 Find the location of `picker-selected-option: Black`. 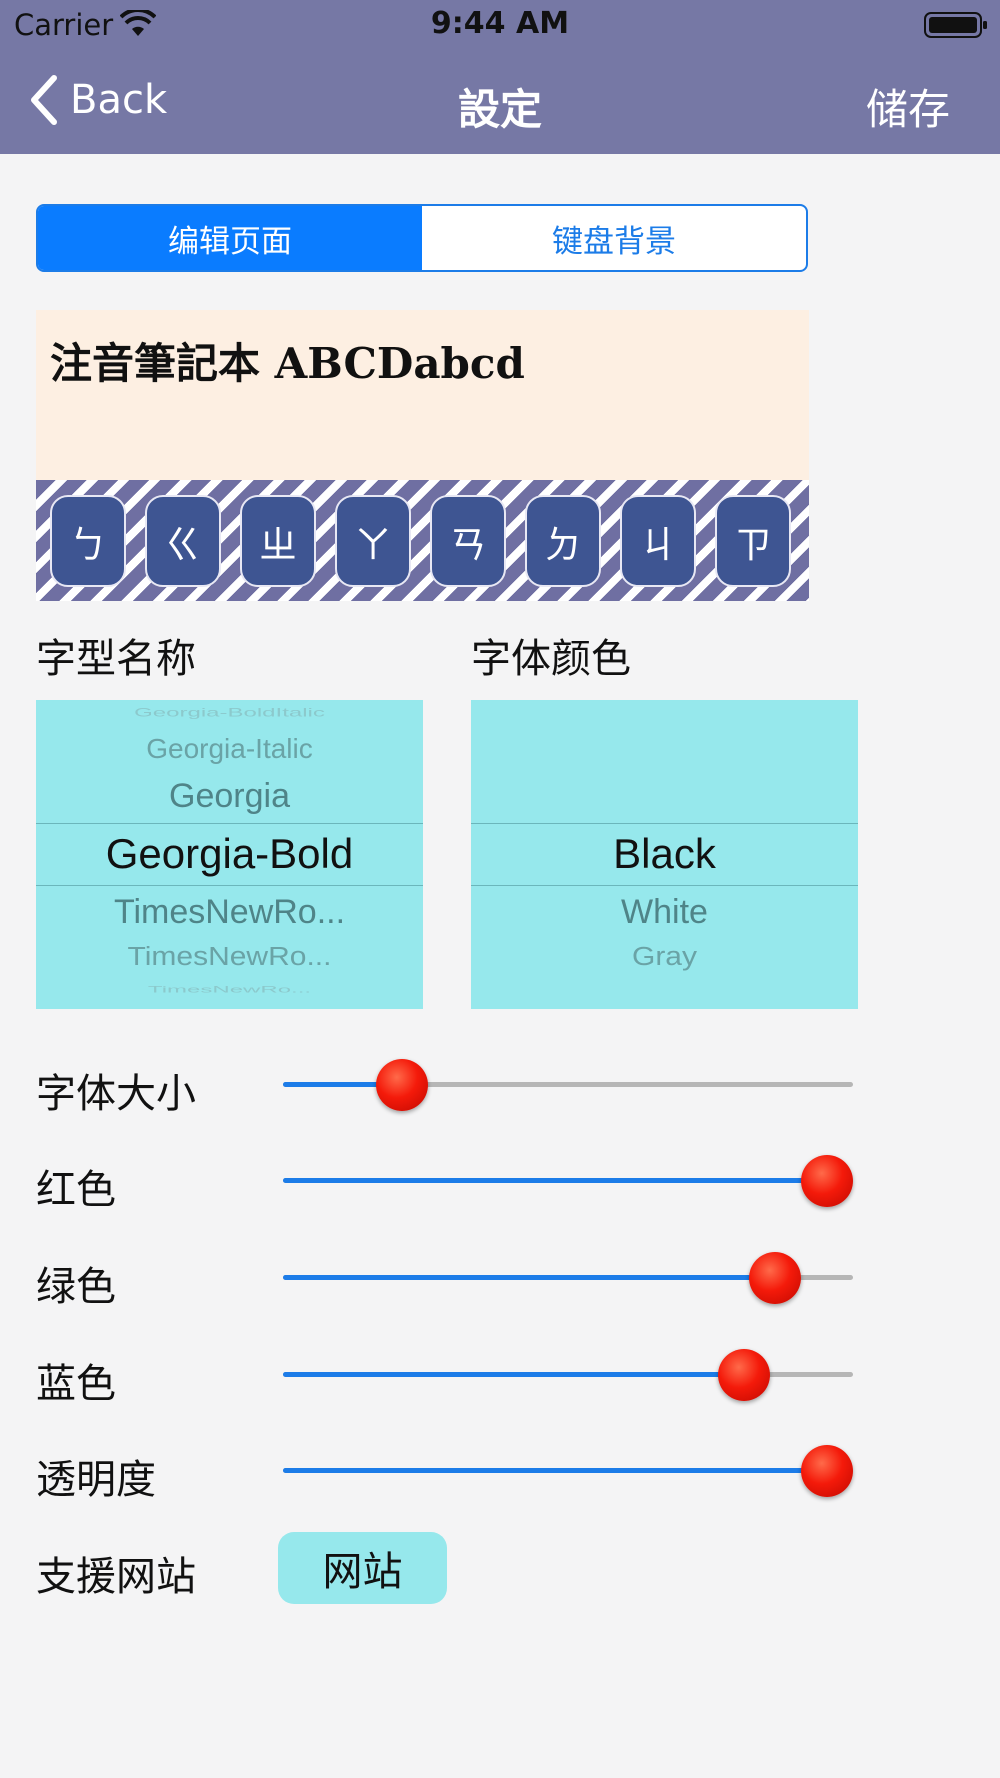

picker-selected-option: Black is located at coordinates (664, 854).